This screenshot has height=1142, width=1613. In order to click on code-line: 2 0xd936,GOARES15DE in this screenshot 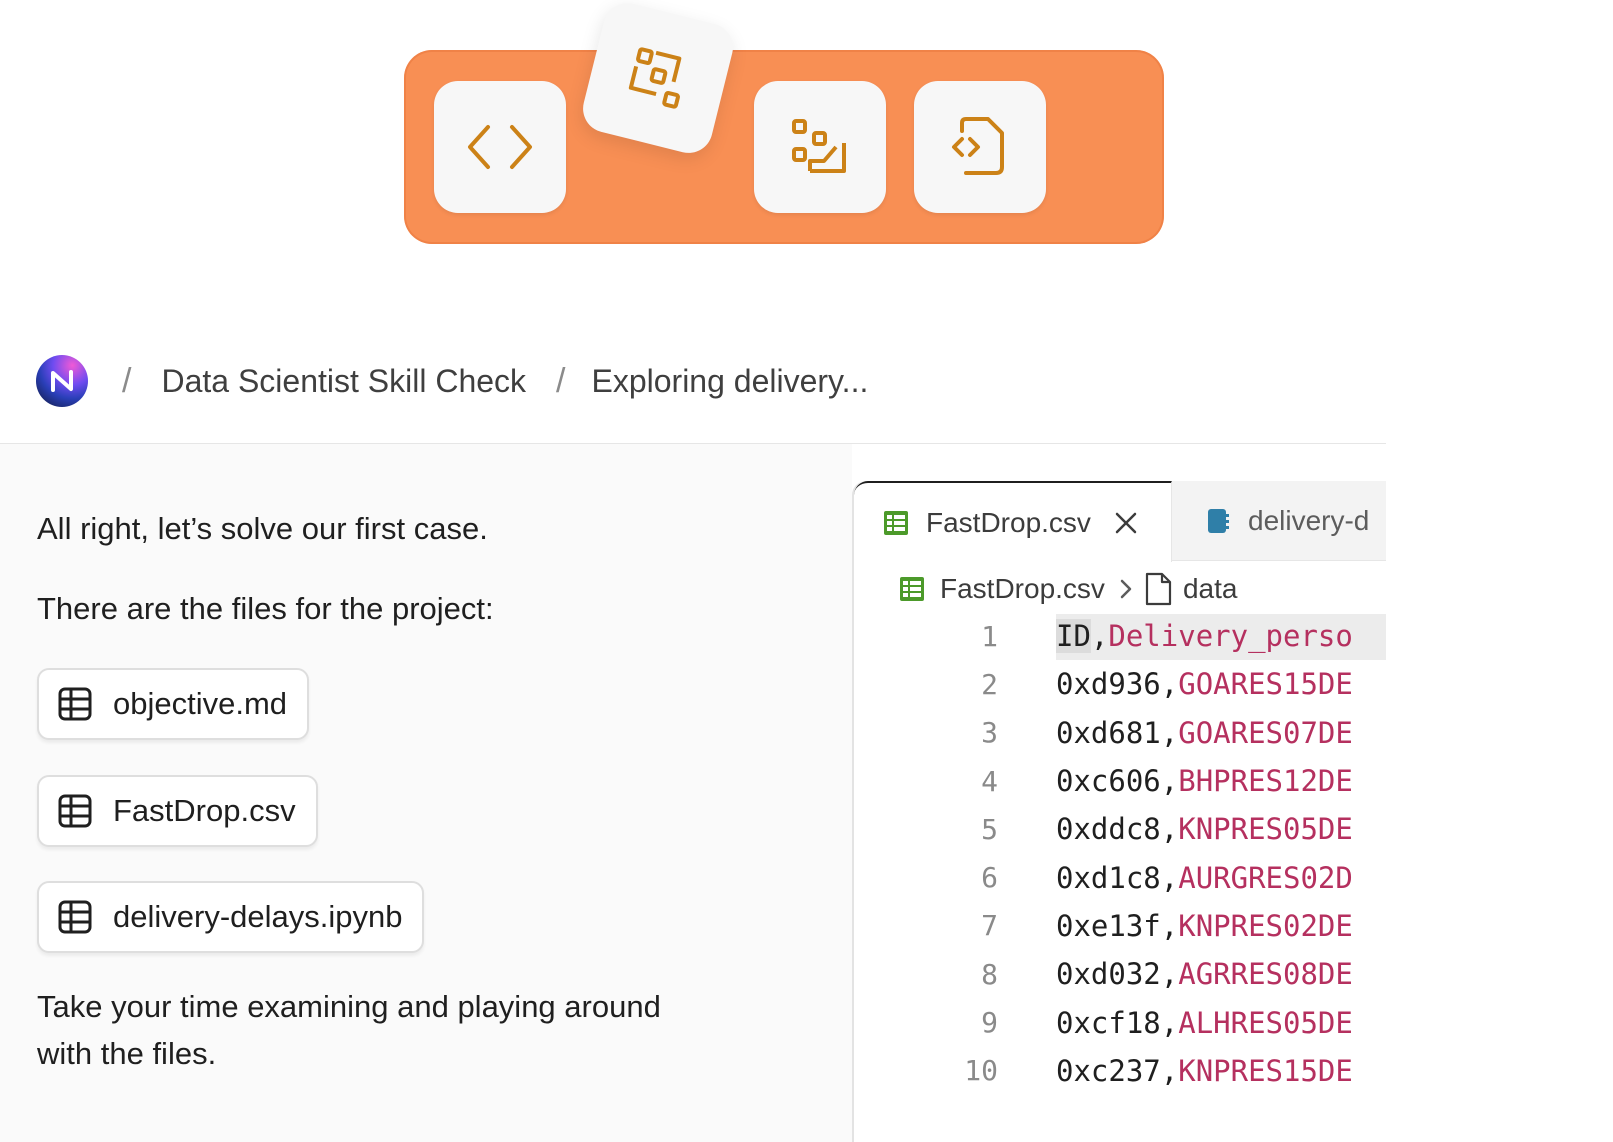, I will do `click(1120, 684)`.